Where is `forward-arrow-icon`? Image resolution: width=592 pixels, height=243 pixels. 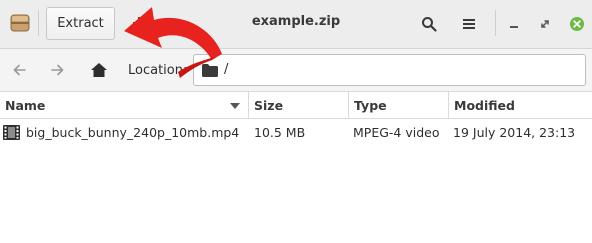 forward-arrow-icon is located at coordinates (57, 70).